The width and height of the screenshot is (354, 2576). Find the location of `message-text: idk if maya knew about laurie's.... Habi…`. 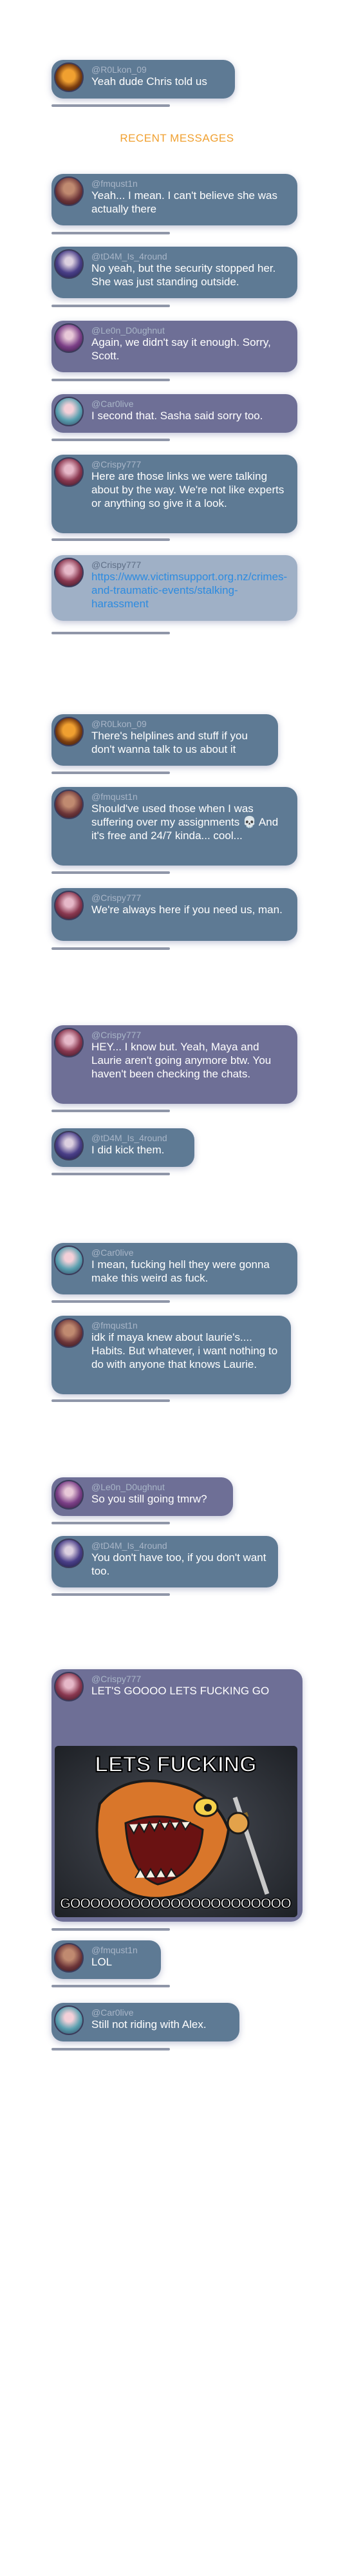

message-text: idk if maya knew about laurie's.... Habi… is located at coordinates (185, 1351).